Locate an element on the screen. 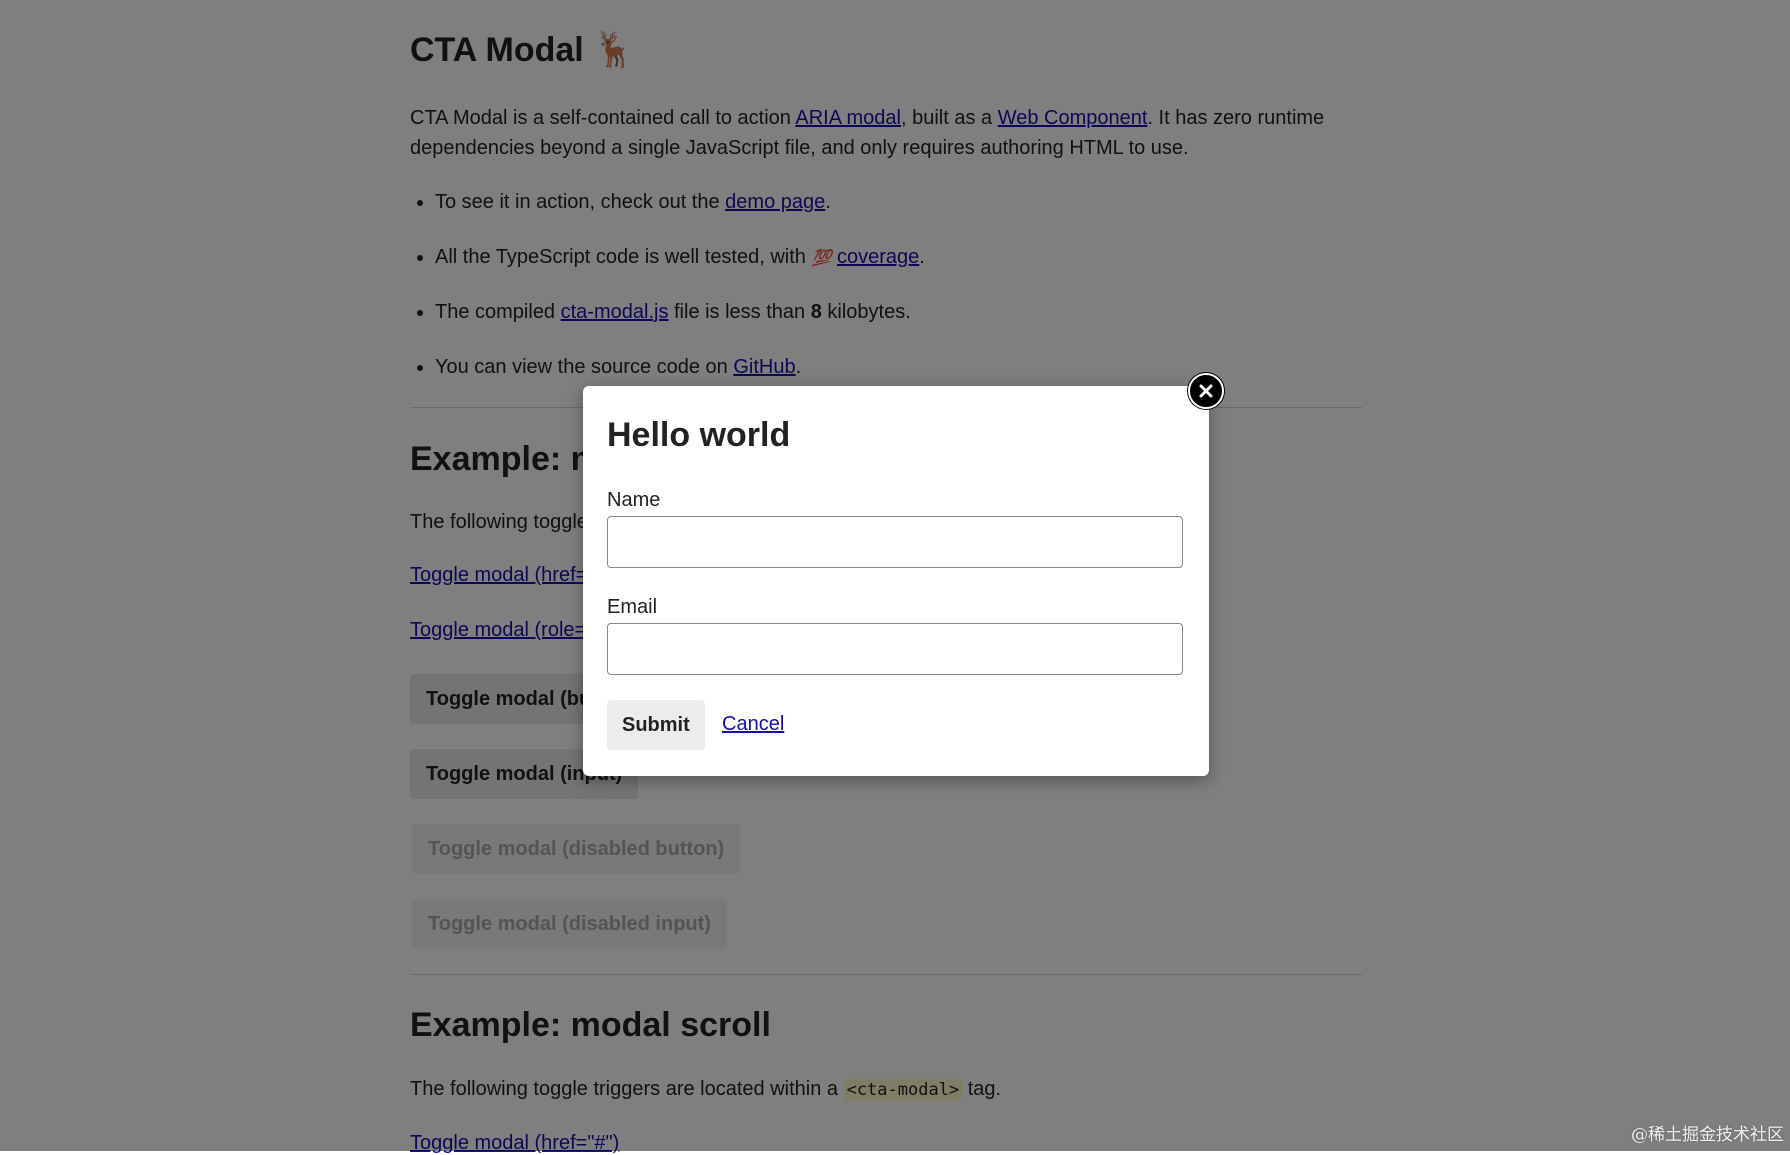 This screenshot has height=1155, width=1790. modal-close-button is located at coordinates (1206, 391).